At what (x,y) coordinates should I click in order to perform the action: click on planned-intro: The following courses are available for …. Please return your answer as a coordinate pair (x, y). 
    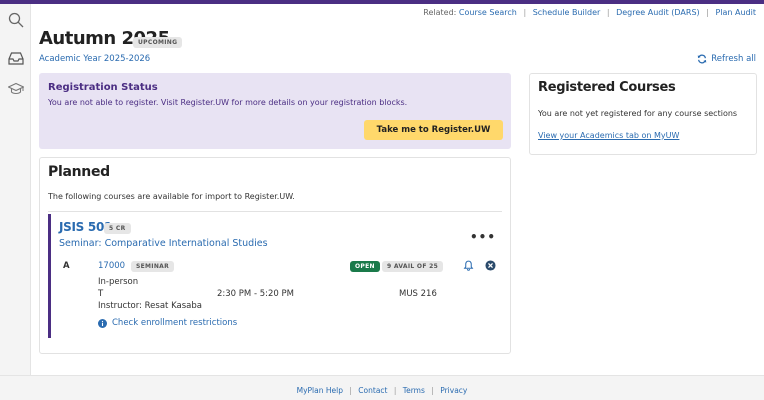
    Looking at the image, I should click on (275, 202).